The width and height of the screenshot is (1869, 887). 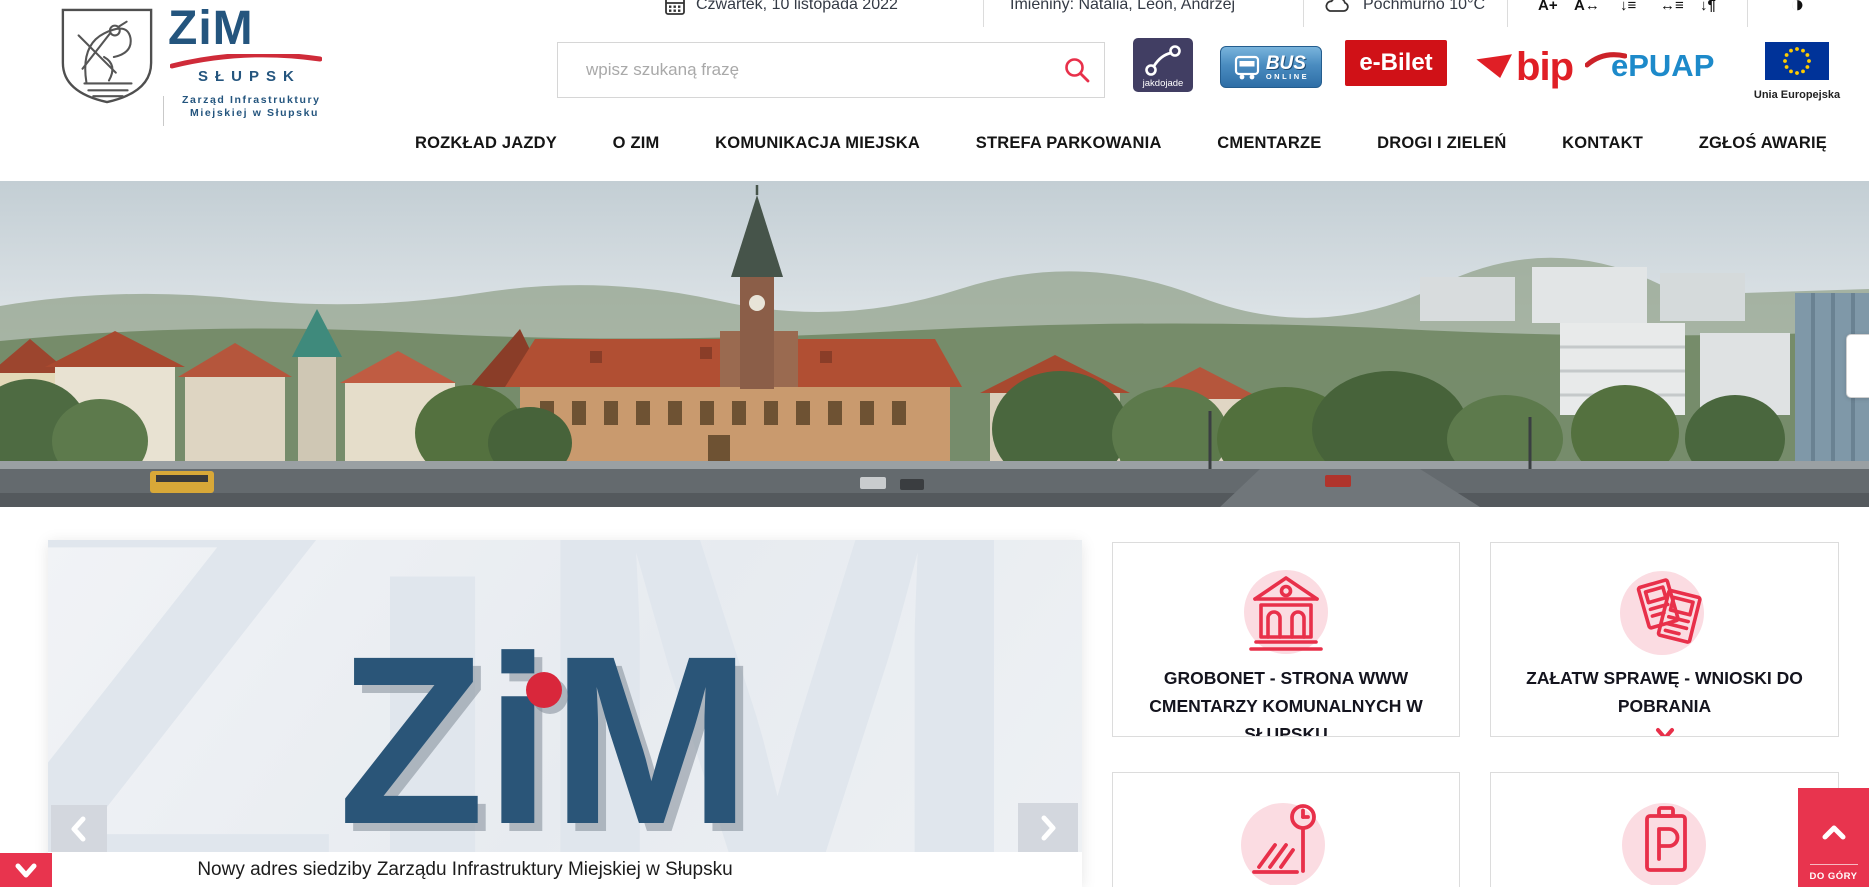 I want to click on carousel-prev-button, so click(x=79, y=828).